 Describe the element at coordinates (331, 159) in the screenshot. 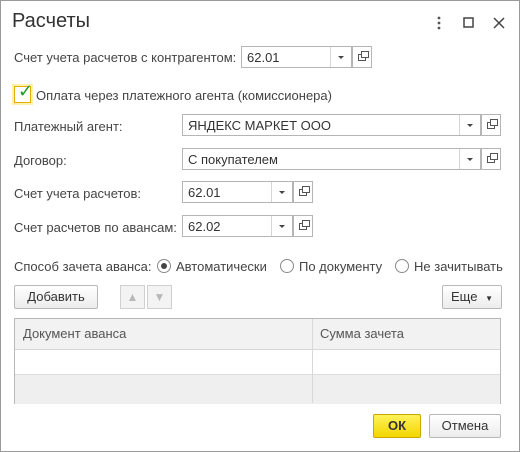

I see `contract-field: С покупателем` at that location.